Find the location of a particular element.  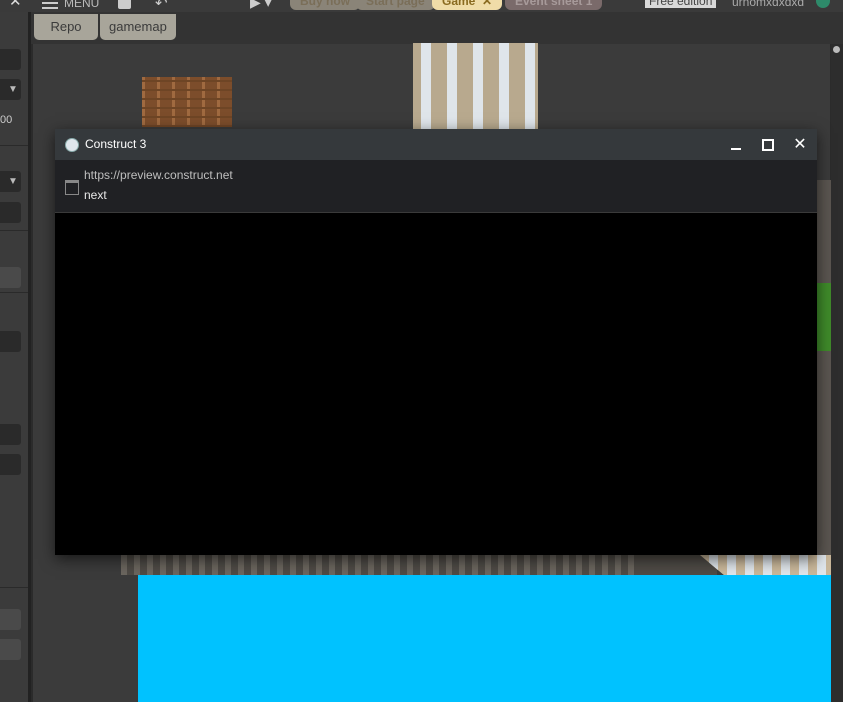

tab-close-icon: ✕ is located at coordinates (487, 4).